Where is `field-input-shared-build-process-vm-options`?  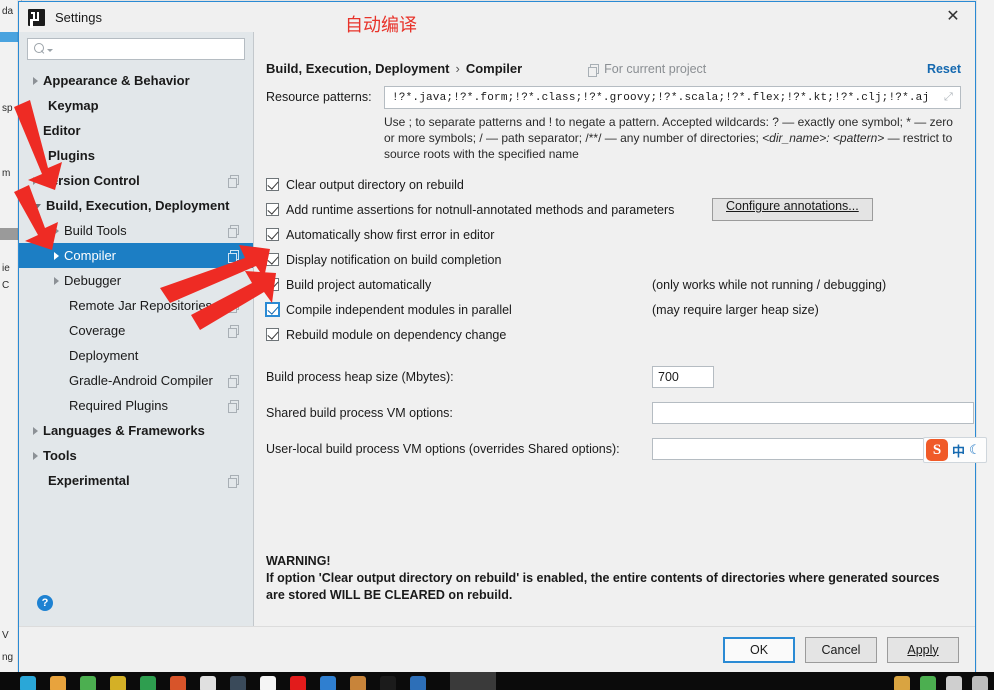 field-input-shared-build-process-vm-options is located at coordinates (813, 413).